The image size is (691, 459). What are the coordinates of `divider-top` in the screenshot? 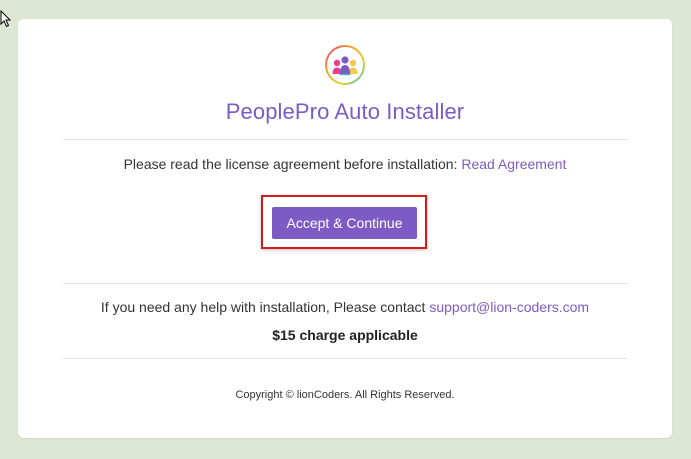 It's located at (345, 139).